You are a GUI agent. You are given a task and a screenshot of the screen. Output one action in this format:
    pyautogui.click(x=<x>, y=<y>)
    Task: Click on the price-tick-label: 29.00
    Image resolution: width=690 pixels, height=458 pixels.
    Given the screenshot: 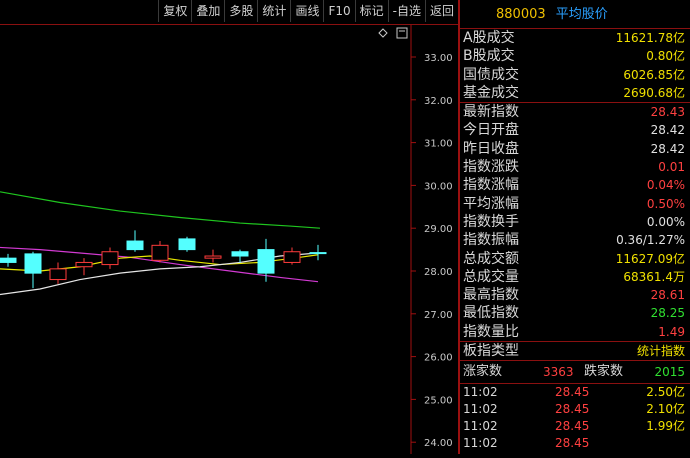 What is the action you would take?
    pyautogui.click(x=438, y=229)
    